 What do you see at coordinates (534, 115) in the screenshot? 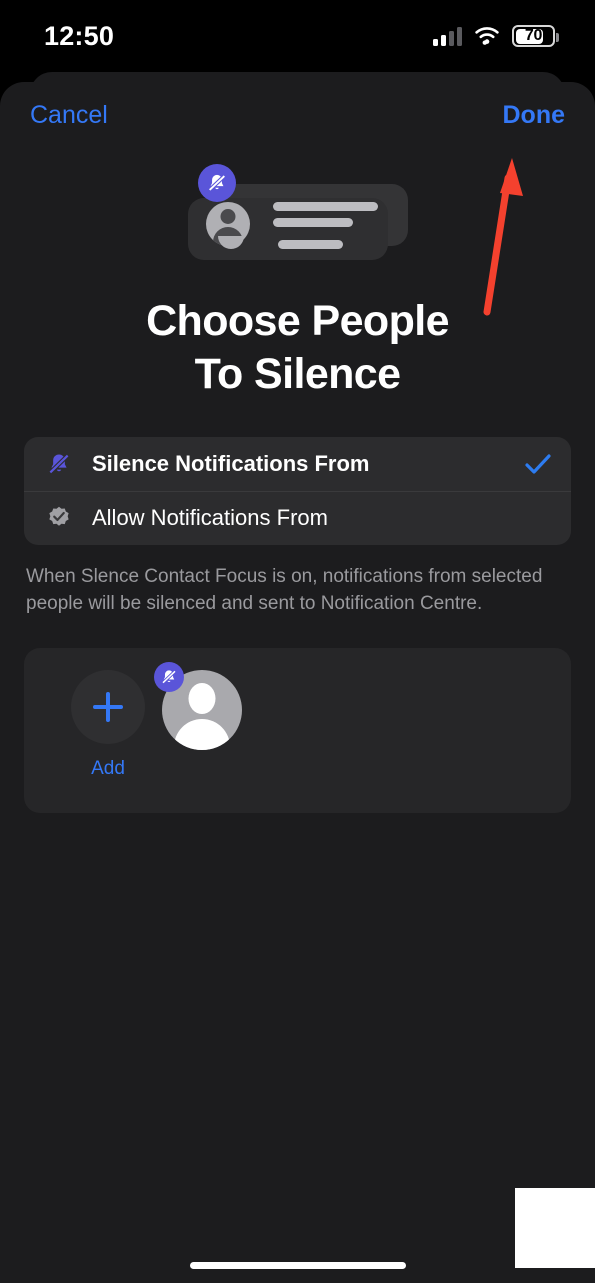
I see `done-button: Done` at bounding box center [534, 115].